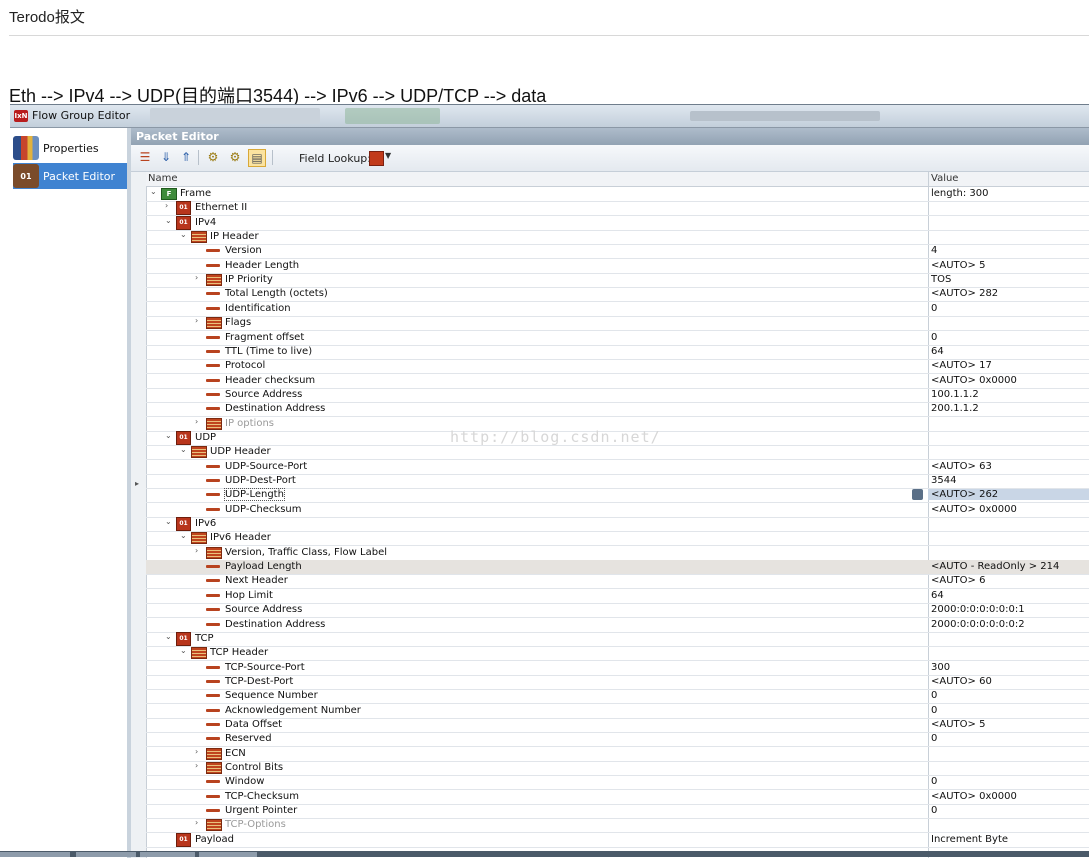 The width and height of the screenshot is (1089, 858). Describe the element at coordinates (617, 539) in the screenshot. I see `tree-row: ⌄ IPv6 Header` at that location.